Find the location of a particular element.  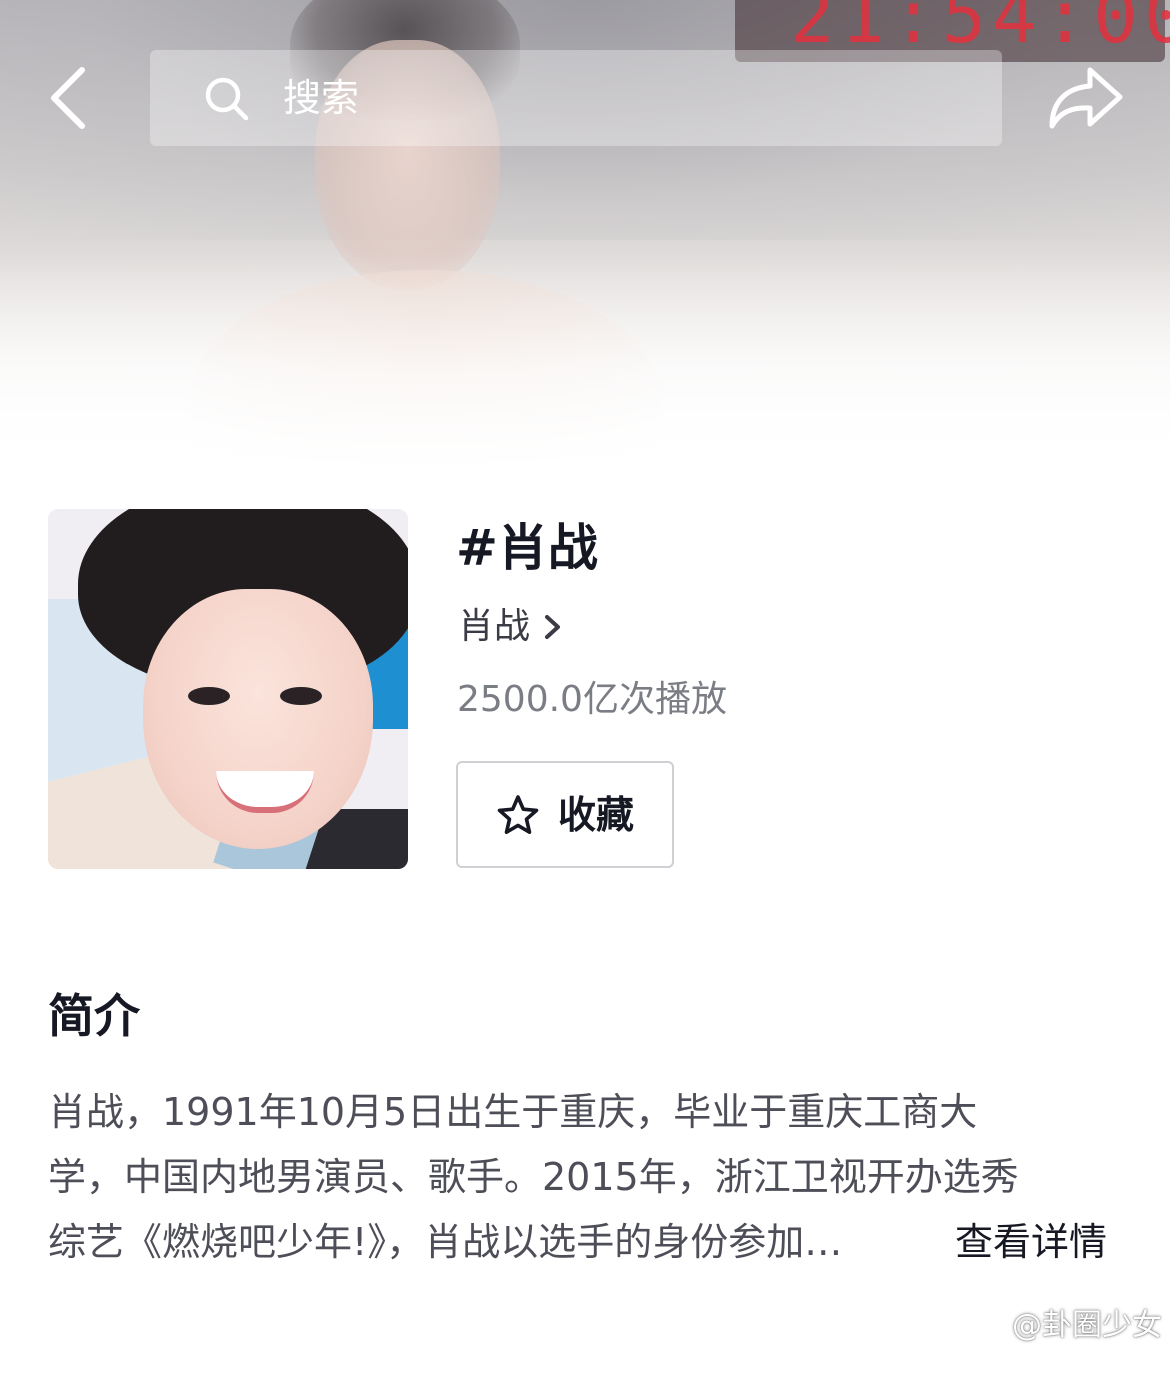

topic-creator-link: 肖战 is located at coordinates (512, 627).